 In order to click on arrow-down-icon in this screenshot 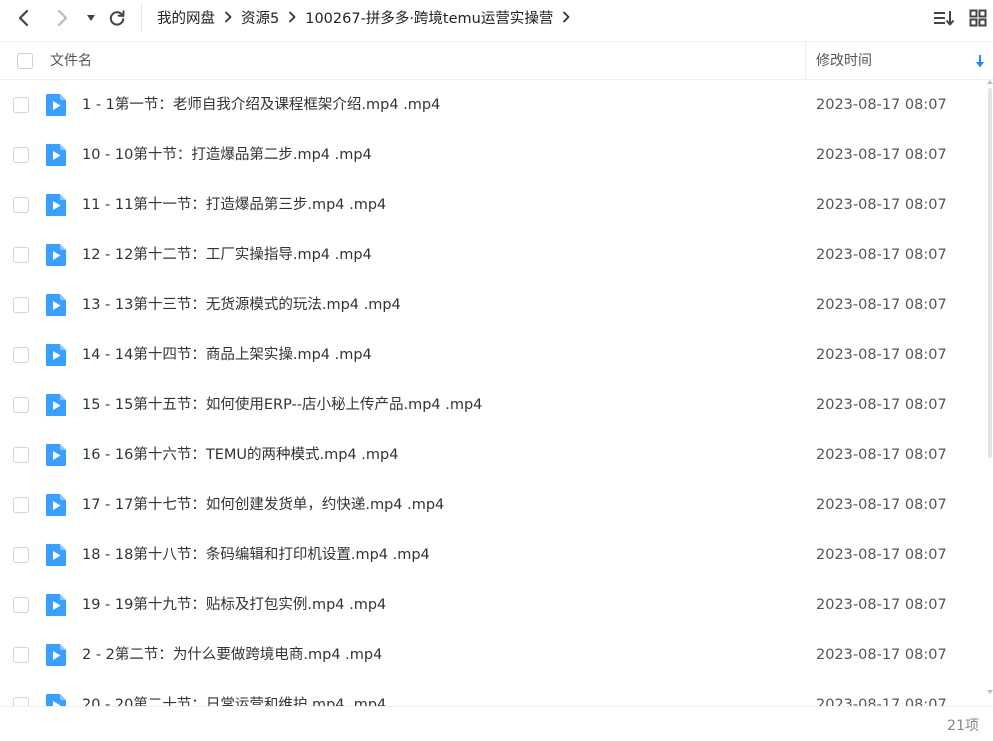, I will do `click(980, 61)`.